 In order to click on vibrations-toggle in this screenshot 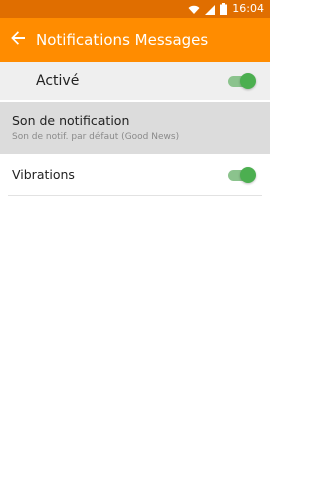, I will do `click(242, 175)`.